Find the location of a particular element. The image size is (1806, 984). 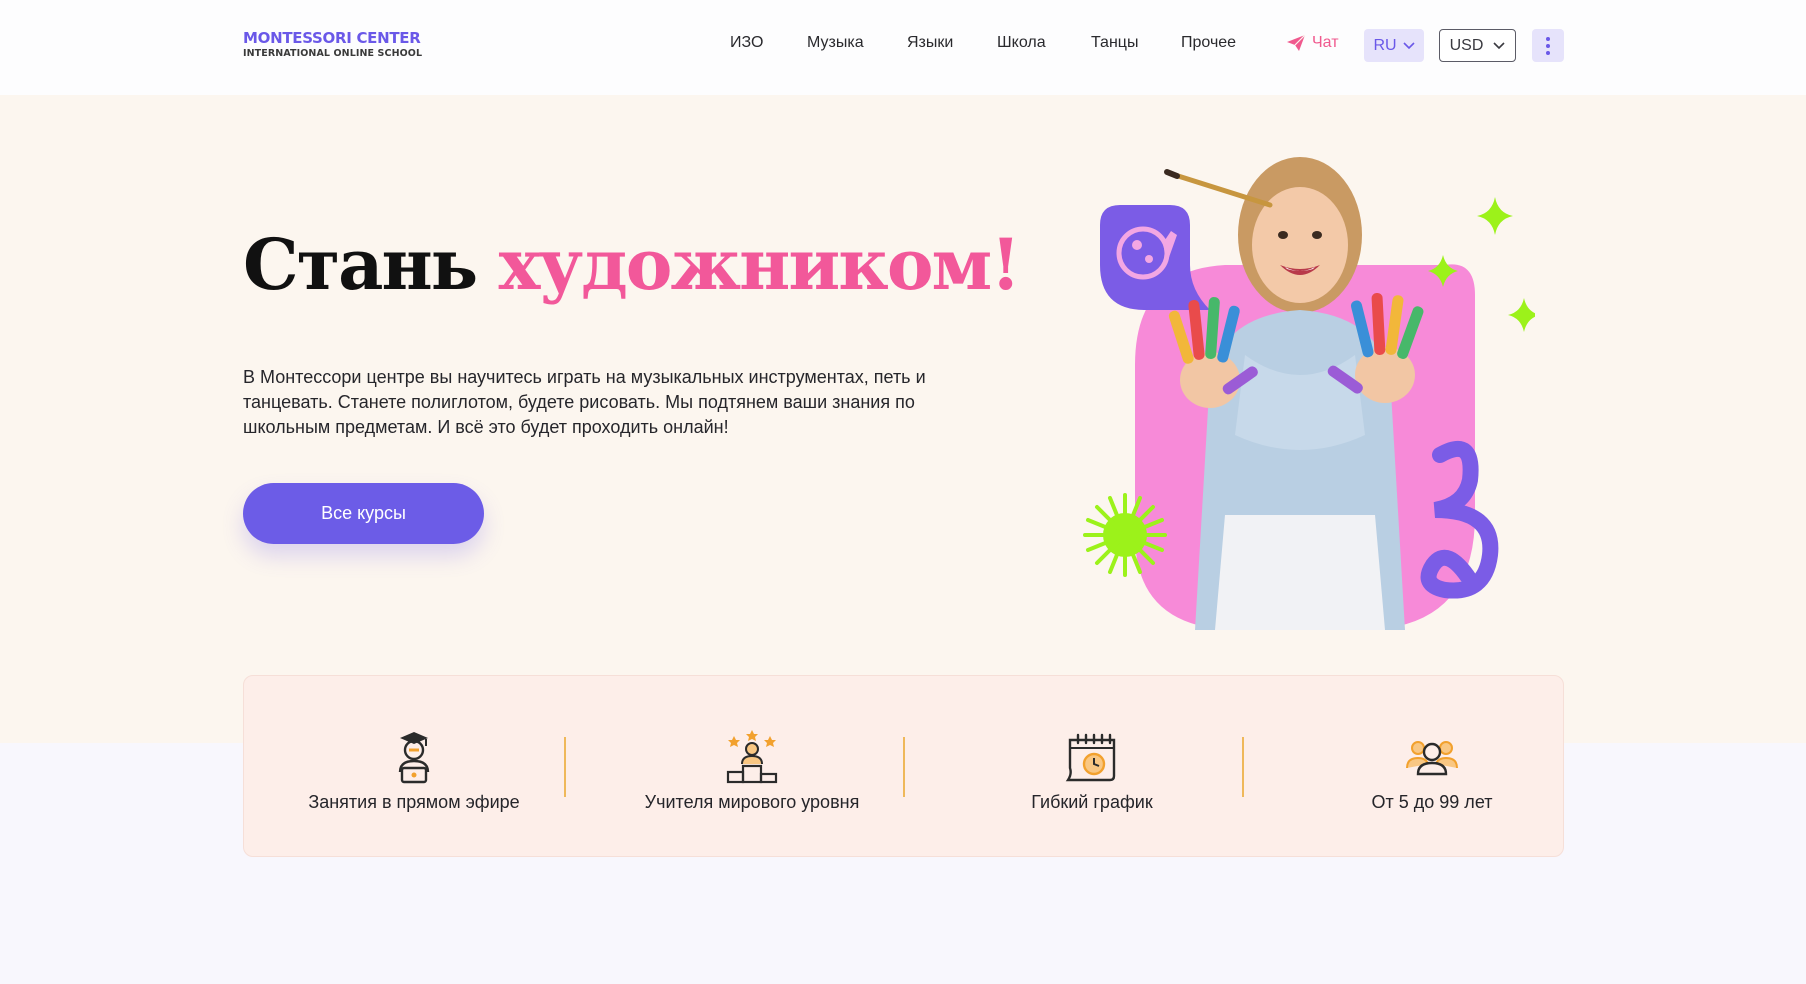

chat-link: Чат is located at coordinates (1312, 43).